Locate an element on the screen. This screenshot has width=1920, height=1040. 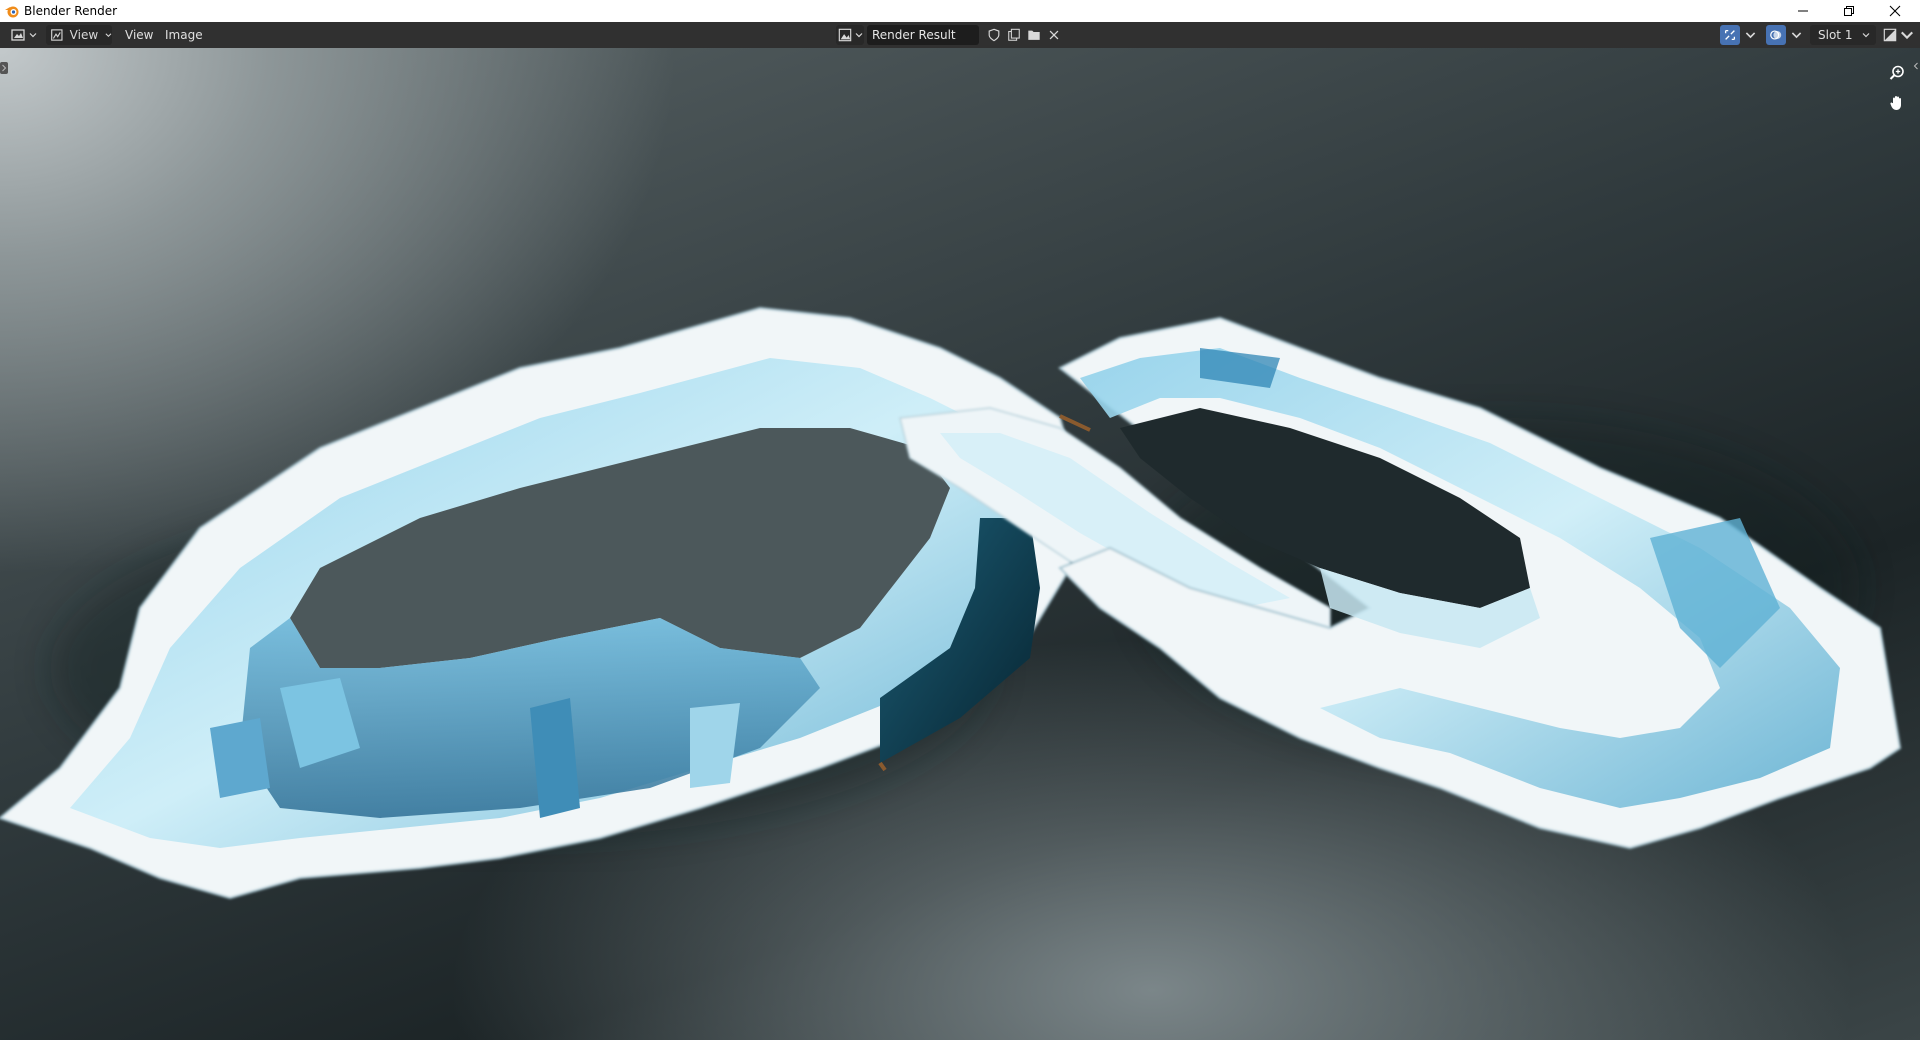
fake-user-shield-icon is located at coordinates (994, 35).